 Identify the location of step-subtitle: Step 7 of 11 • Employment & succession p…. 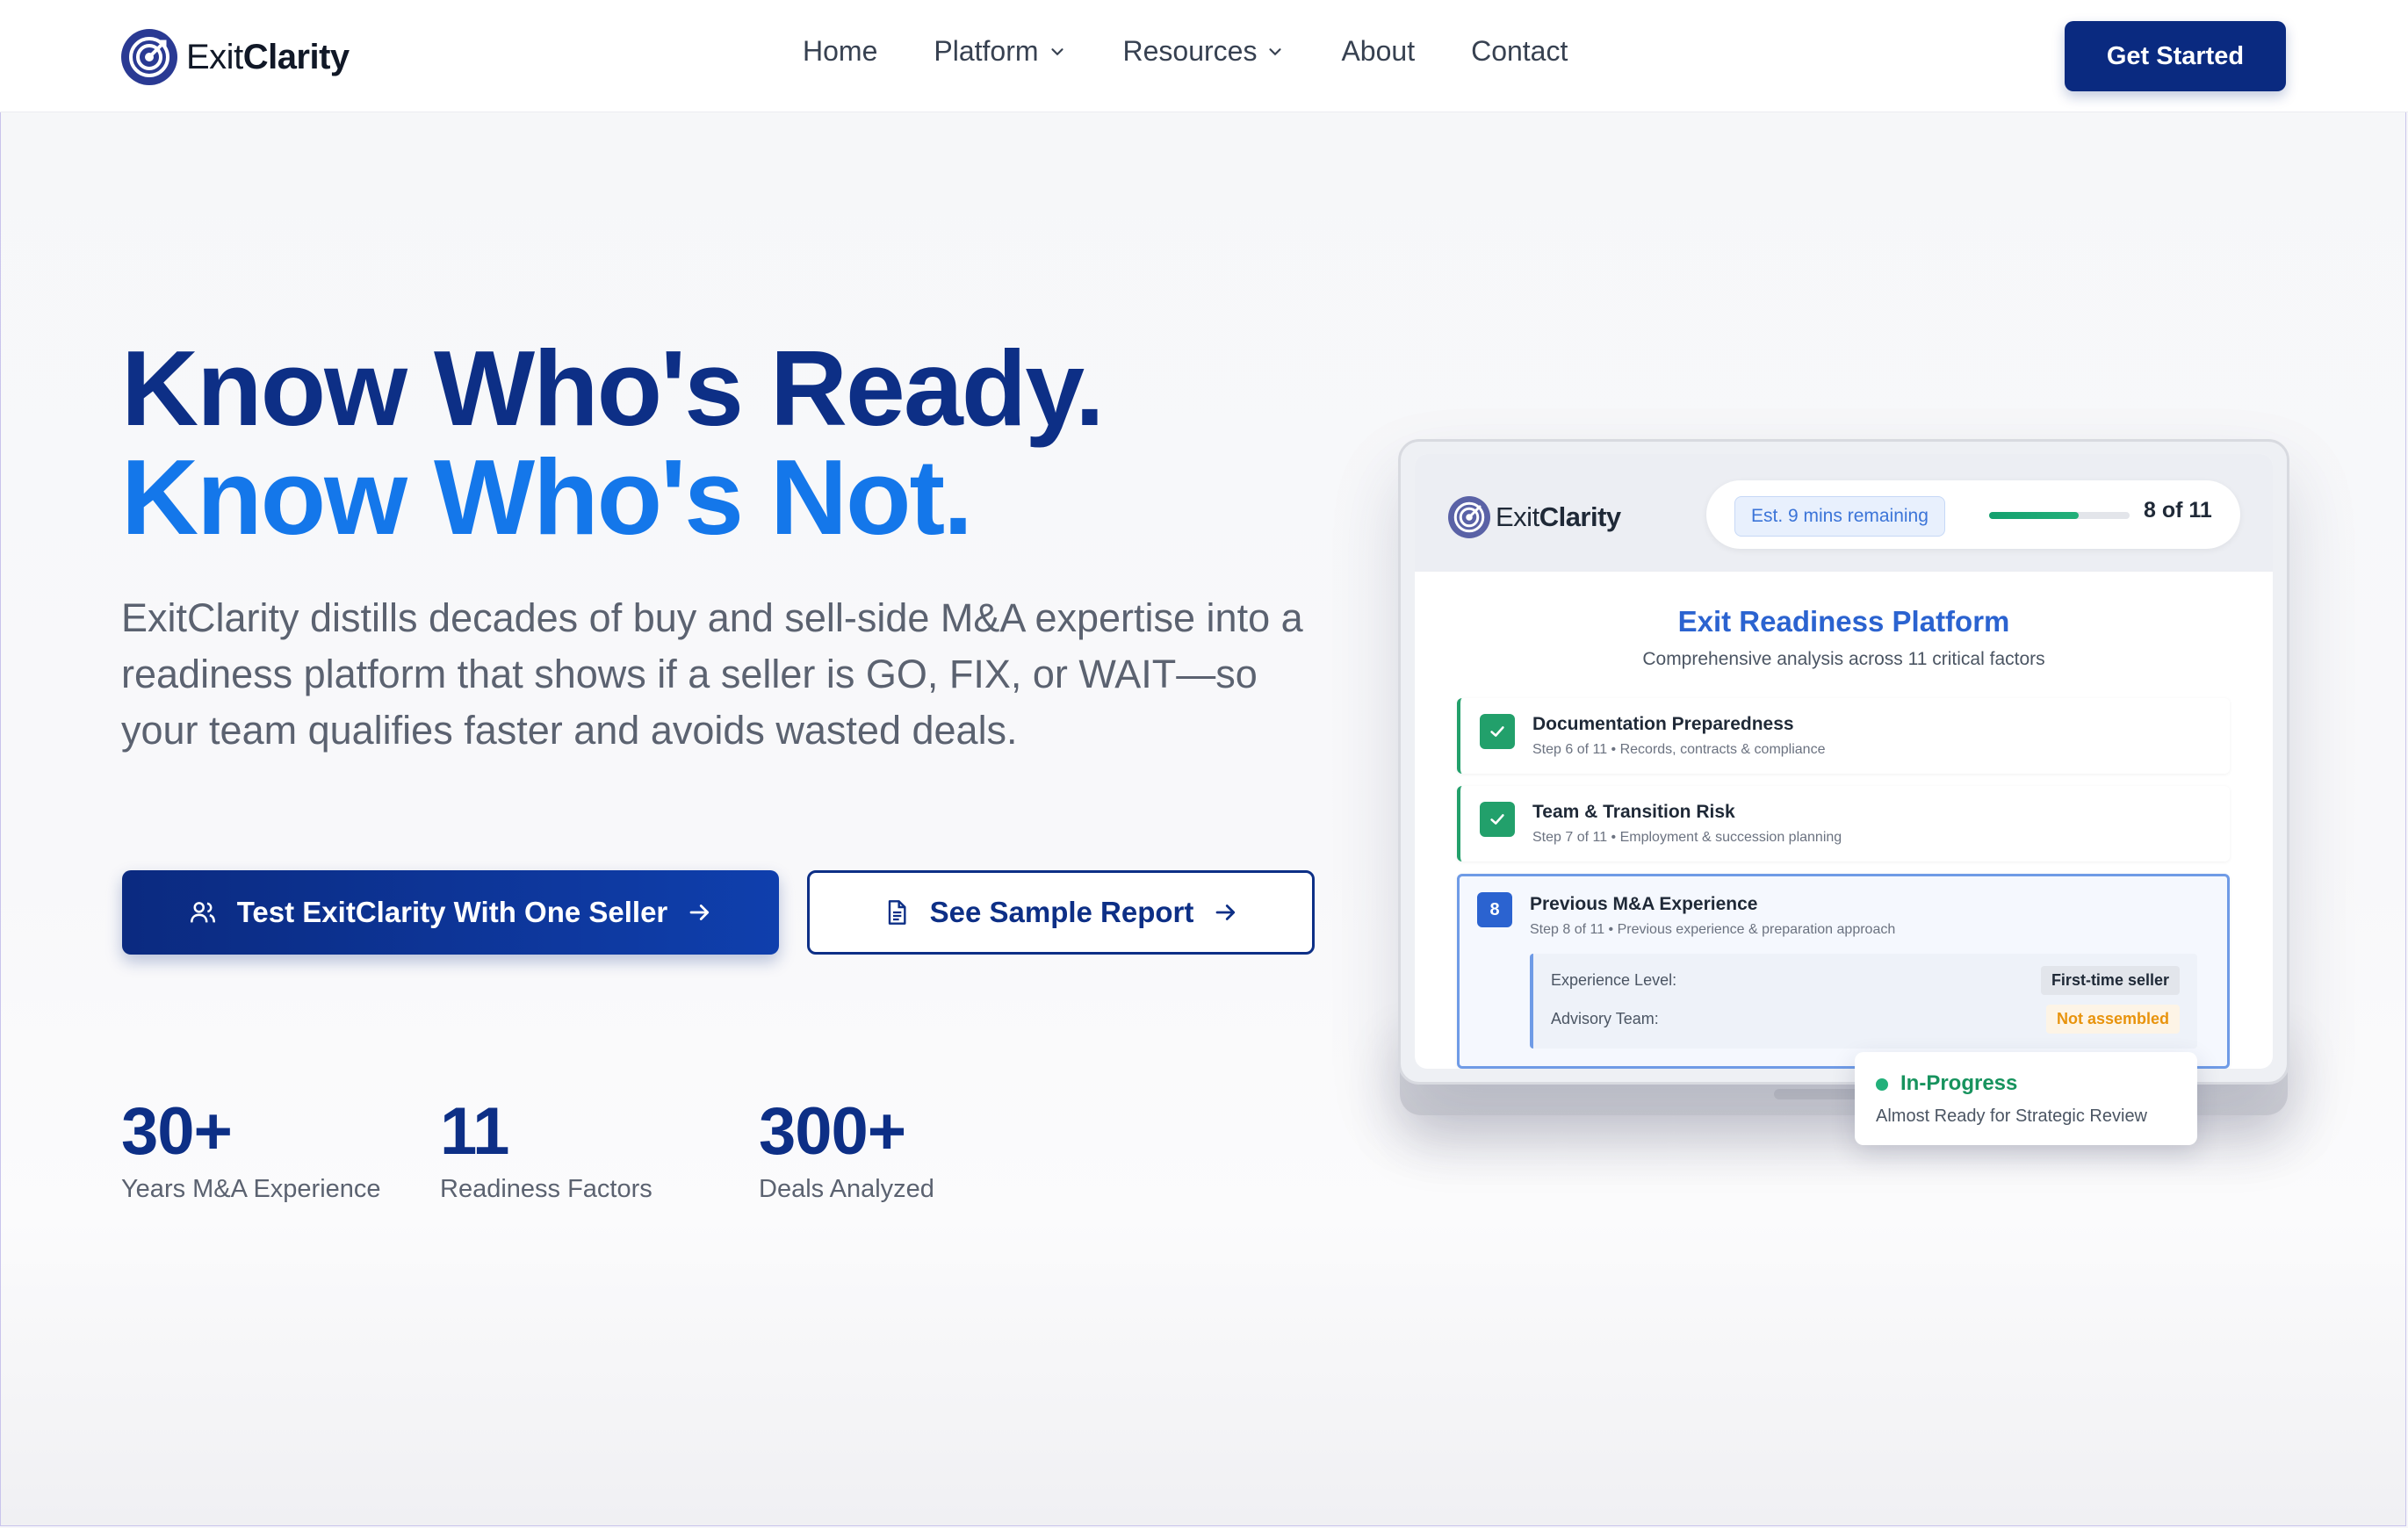
(1687, 837).